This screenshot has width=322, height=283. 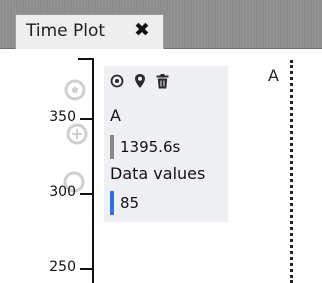 What do you see at coordinates (112, 147) in the screenshot?
I see `time-color-bar` at bounding box center [112, 147].